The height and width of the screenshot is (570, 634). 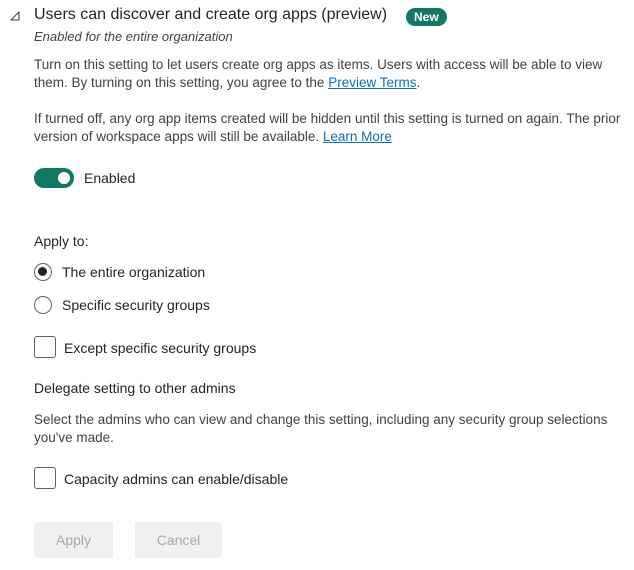 What do you see at coordinates (133, 36) in the screenshot?
I see `setting-subtitle: Enabled for the entire organization` at bounding box center [133, 36].